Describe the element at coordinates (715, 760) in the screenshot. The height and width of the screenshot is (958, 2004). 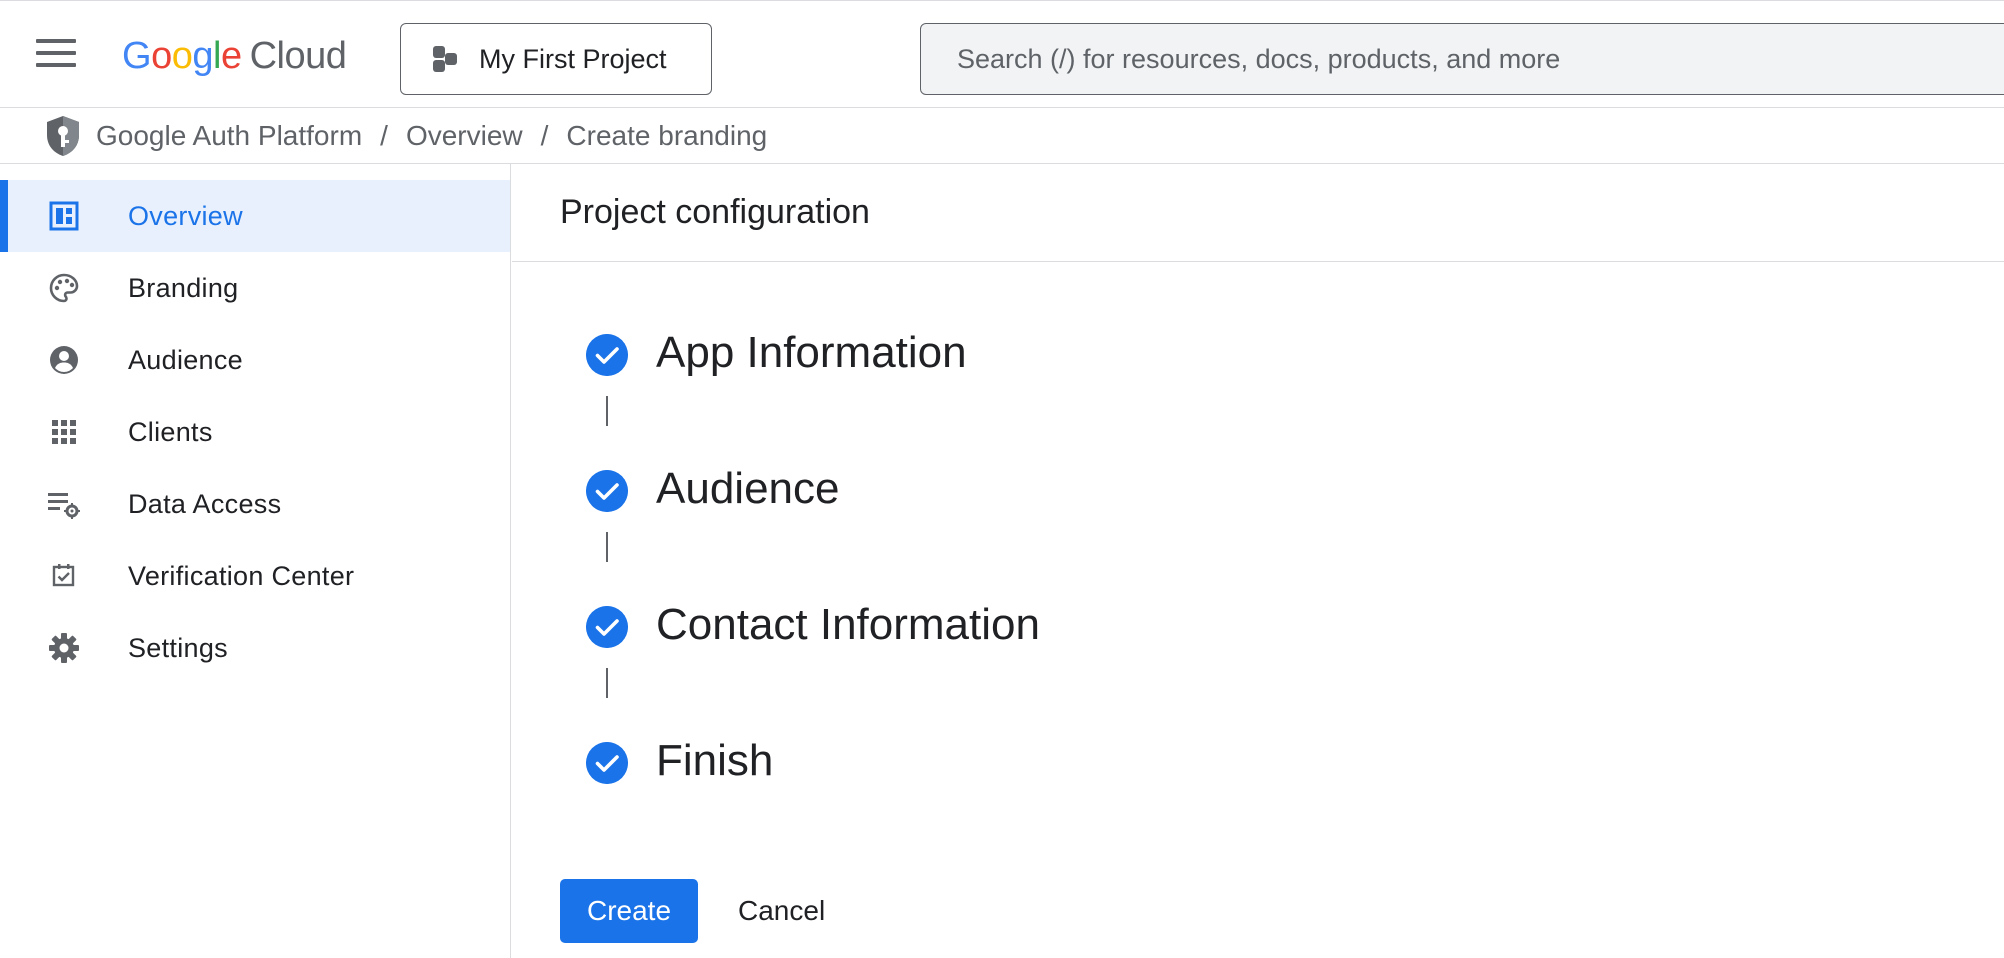
I see `step-label: Finish` at that location.